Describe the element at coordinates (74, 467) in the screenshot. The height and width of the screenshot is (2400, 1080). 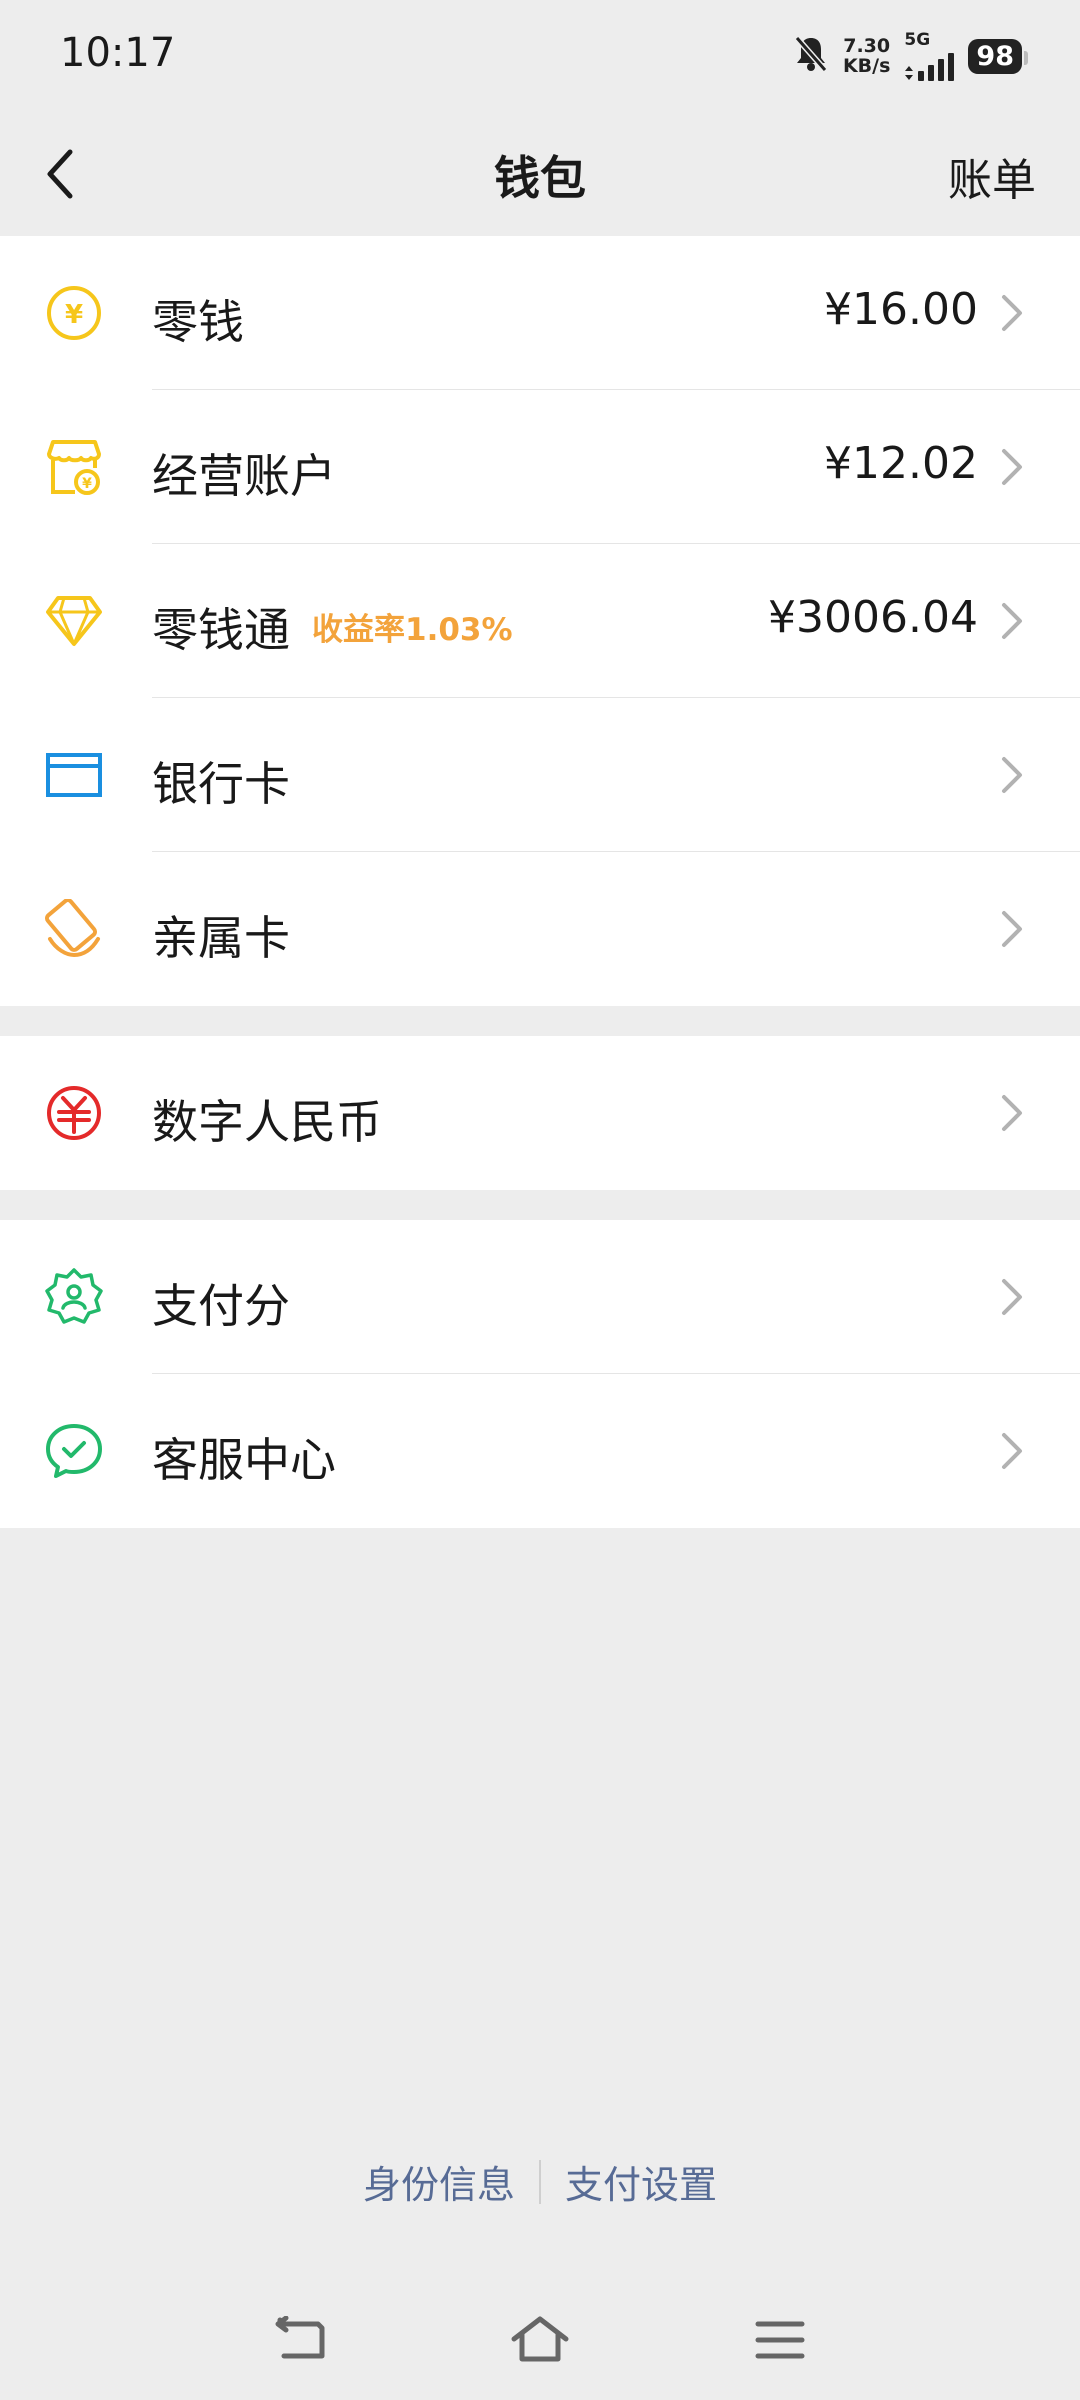
I see `store-account-icon: ¥` at that location.